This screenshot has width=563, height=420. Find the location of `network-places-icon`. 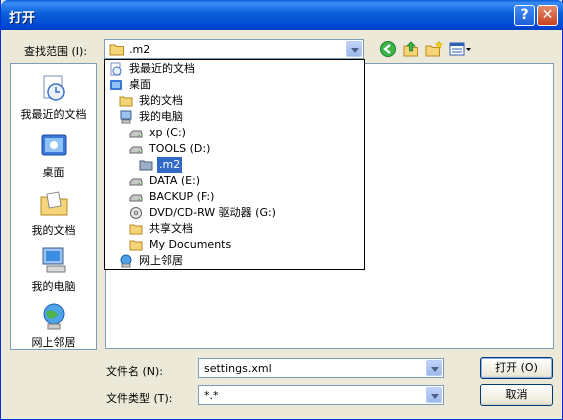

network-places-icon is located at coordinates (53, 316).